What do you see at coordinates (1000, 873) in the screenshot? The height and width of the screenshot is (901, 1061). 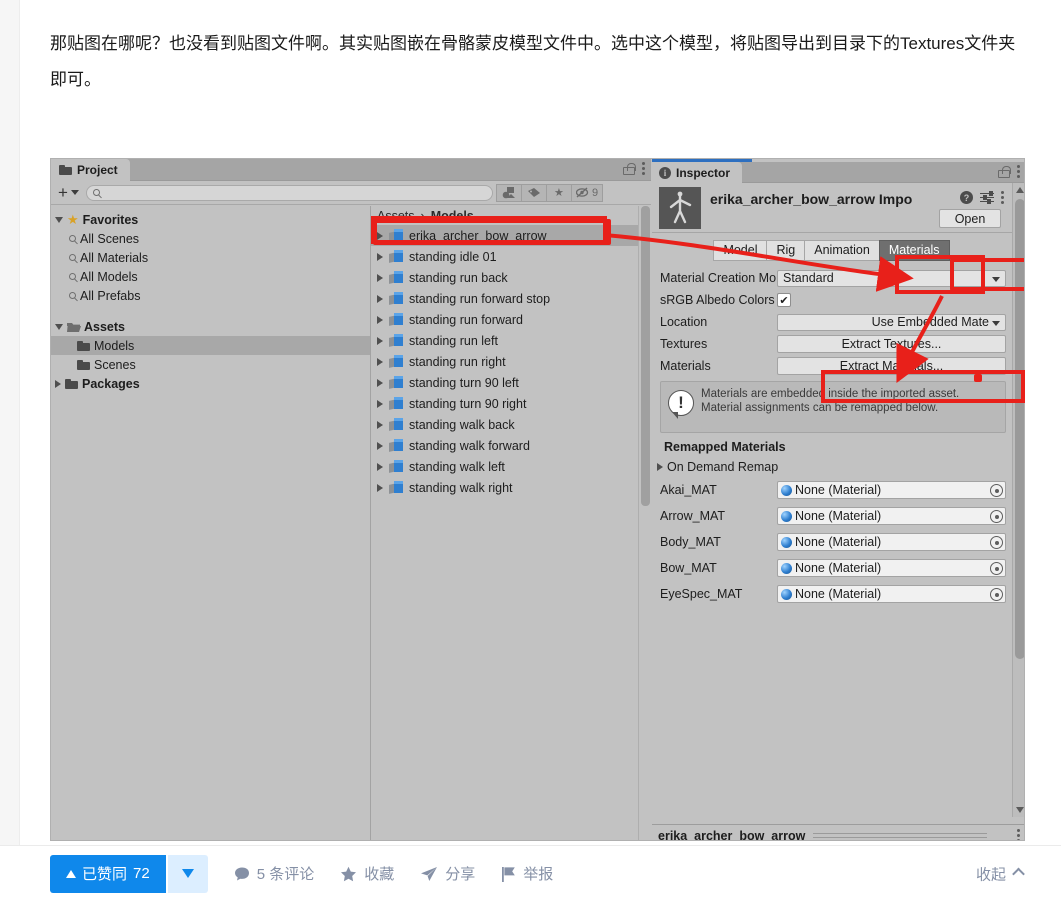 I see `collapse-button: 收起` at bounding box center [1000, 873].